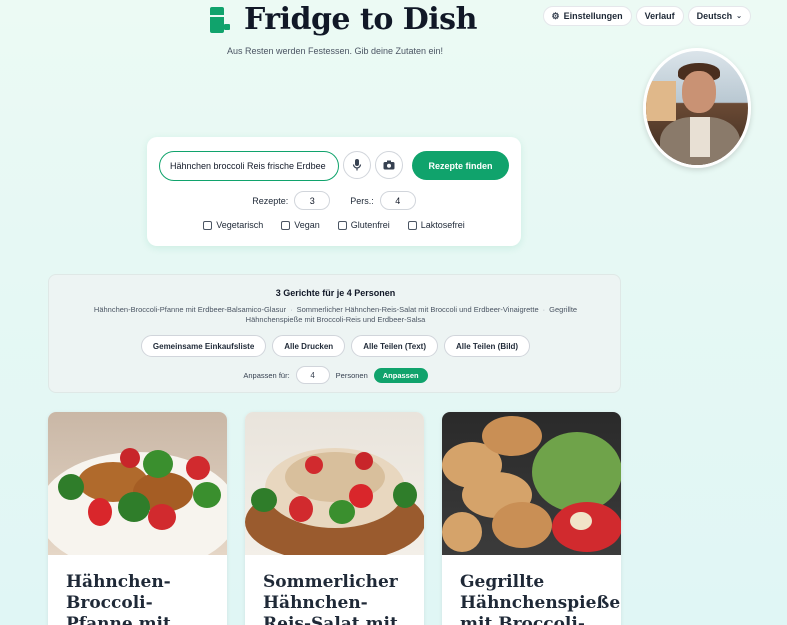 This screenshot has height=625, width=787. What do you see at coordinates (363, 225) in the screenshot?
I see `diet-glutenfree: Glutenfrei` at bounding box center [363, 225].